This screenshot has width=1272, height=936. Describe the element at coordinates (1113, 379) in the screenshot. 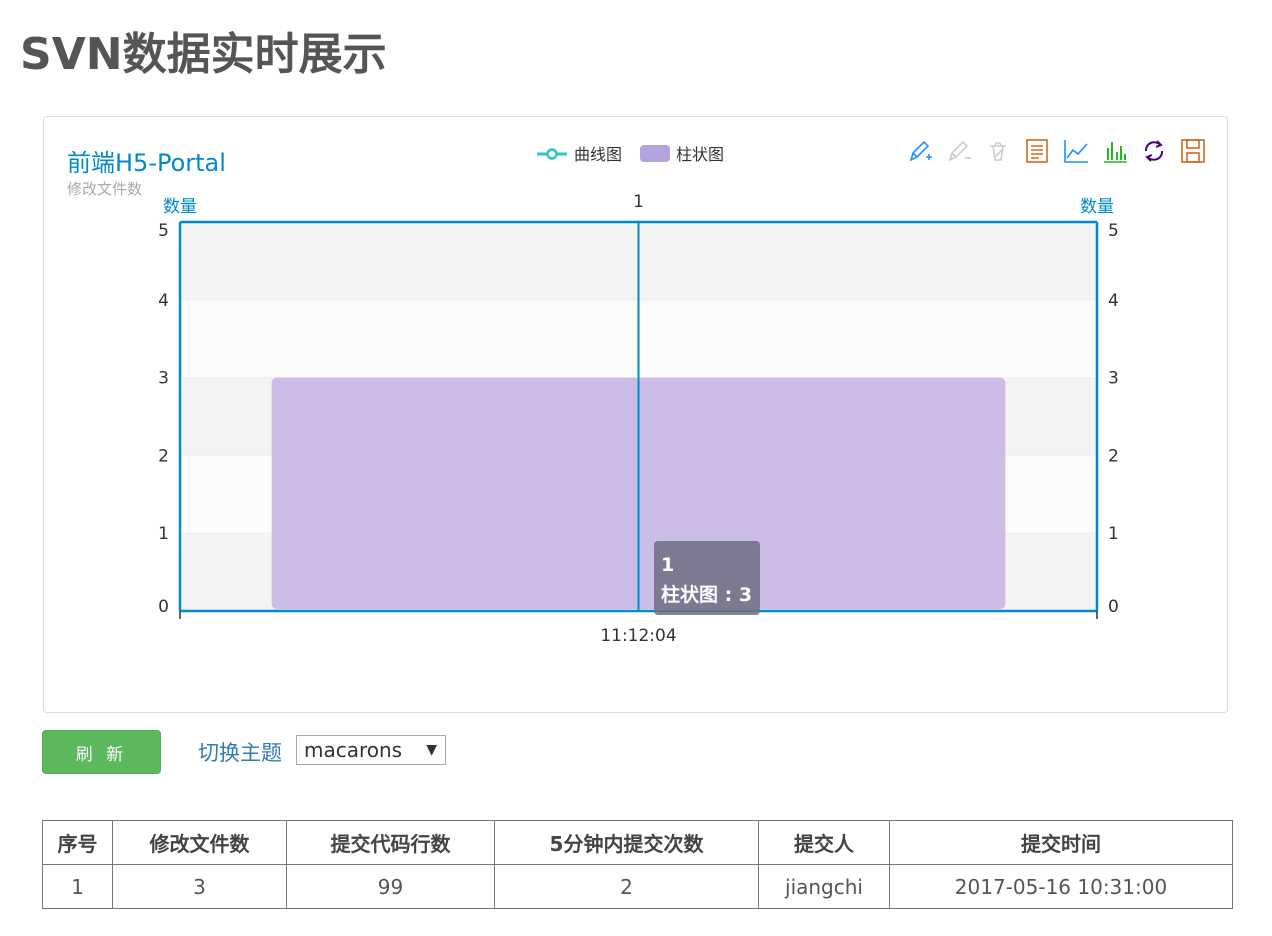

I see `y-tick-label-right: 3` at that location.